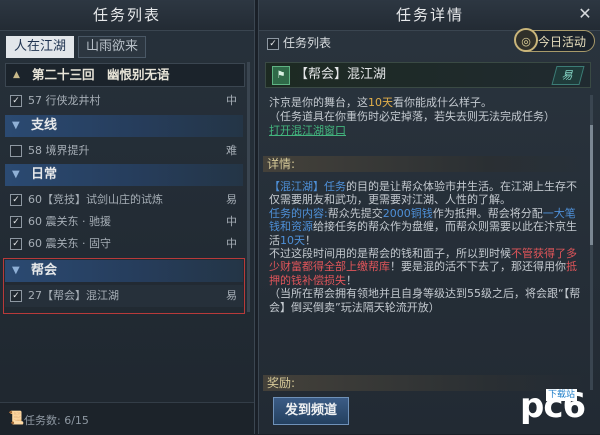 The image size is (600, 435). What do you see at coordinates (307, 43) in the screenshot?
I see `tasklist-toggle-label: 任务列表` at bounding box center [307, 43].